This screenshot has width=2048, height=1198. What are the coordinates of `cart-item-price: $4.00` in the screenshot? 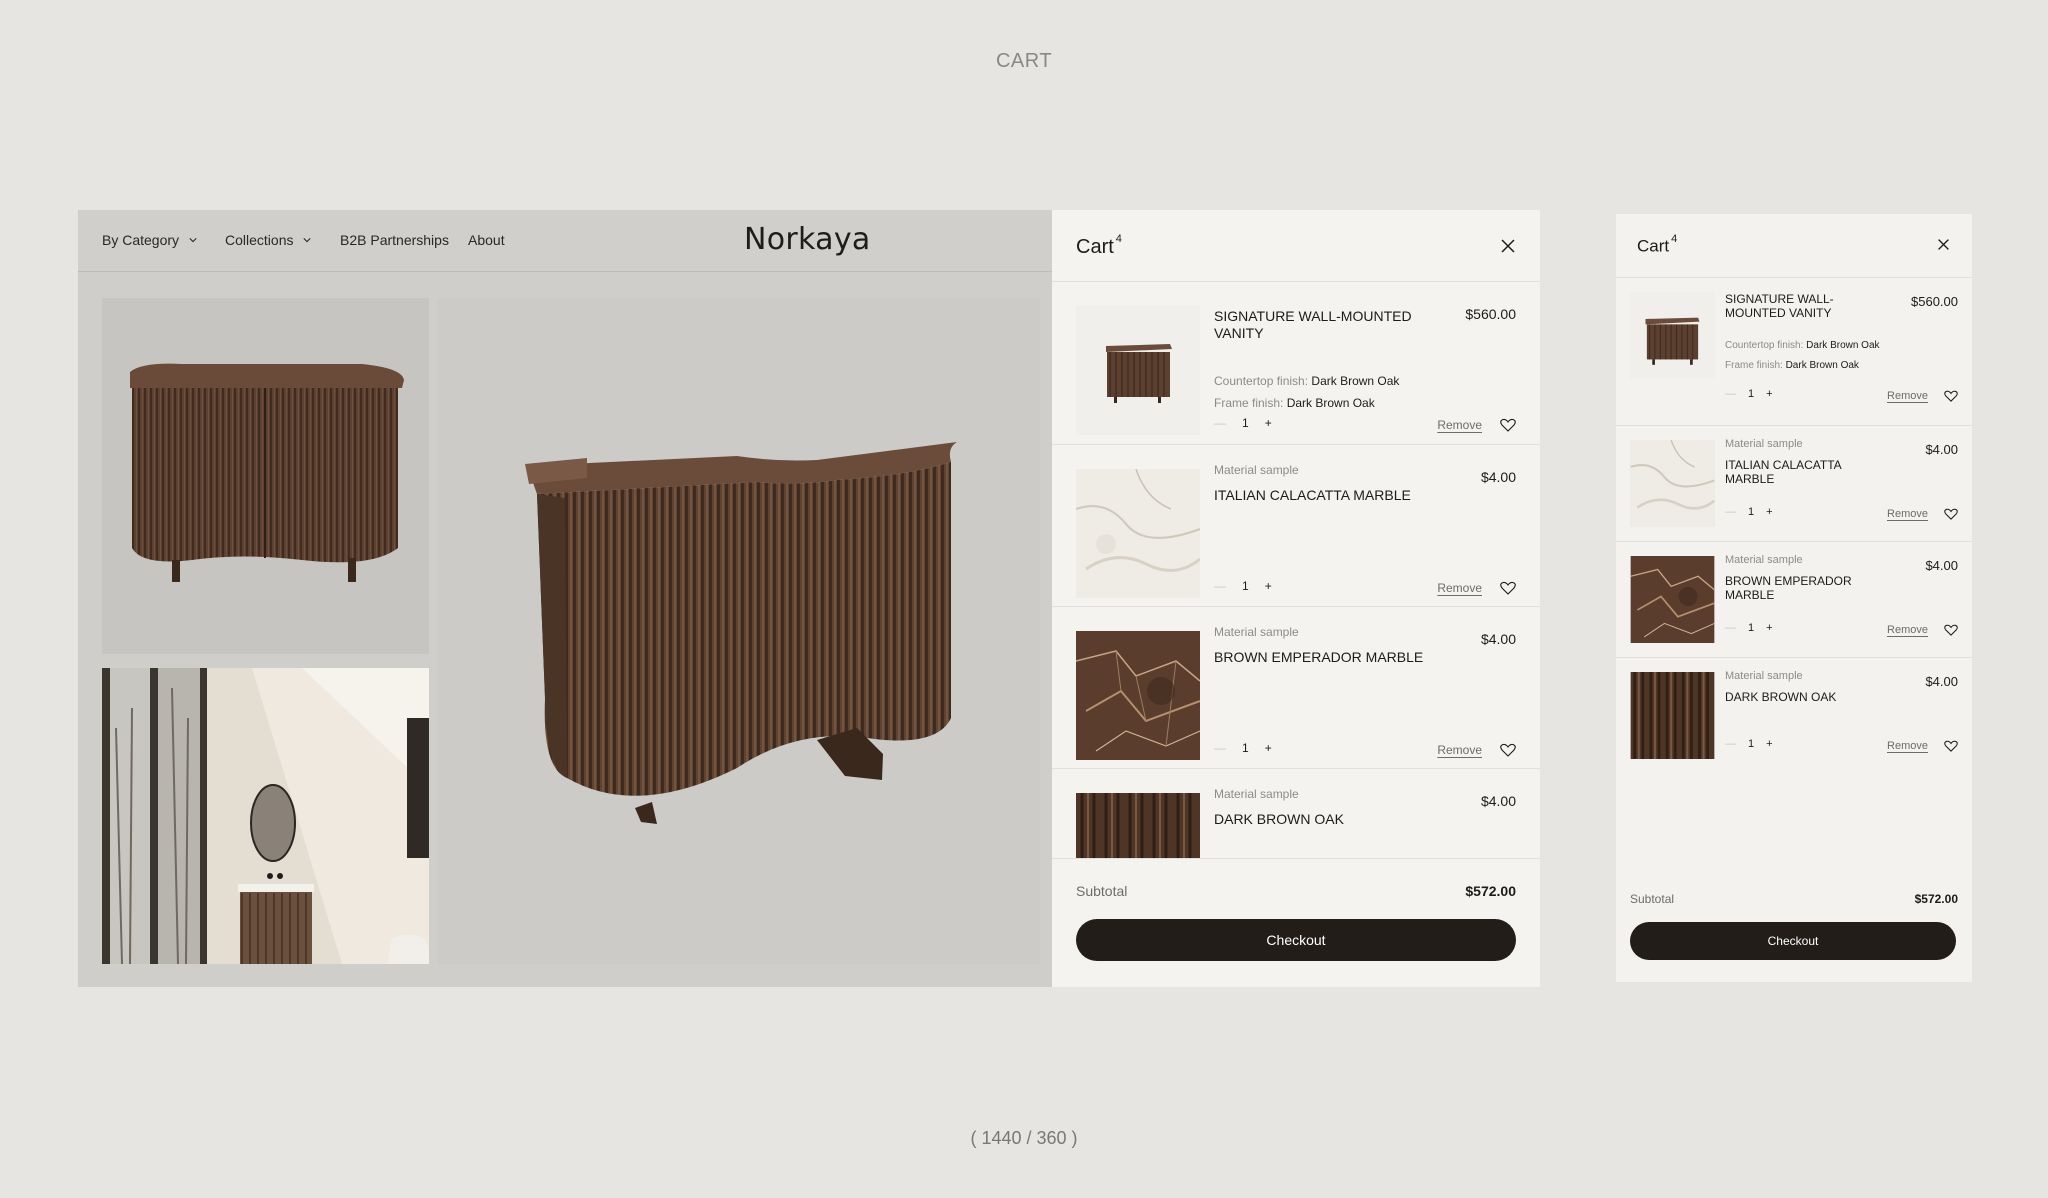 It's located at (1941, 565).